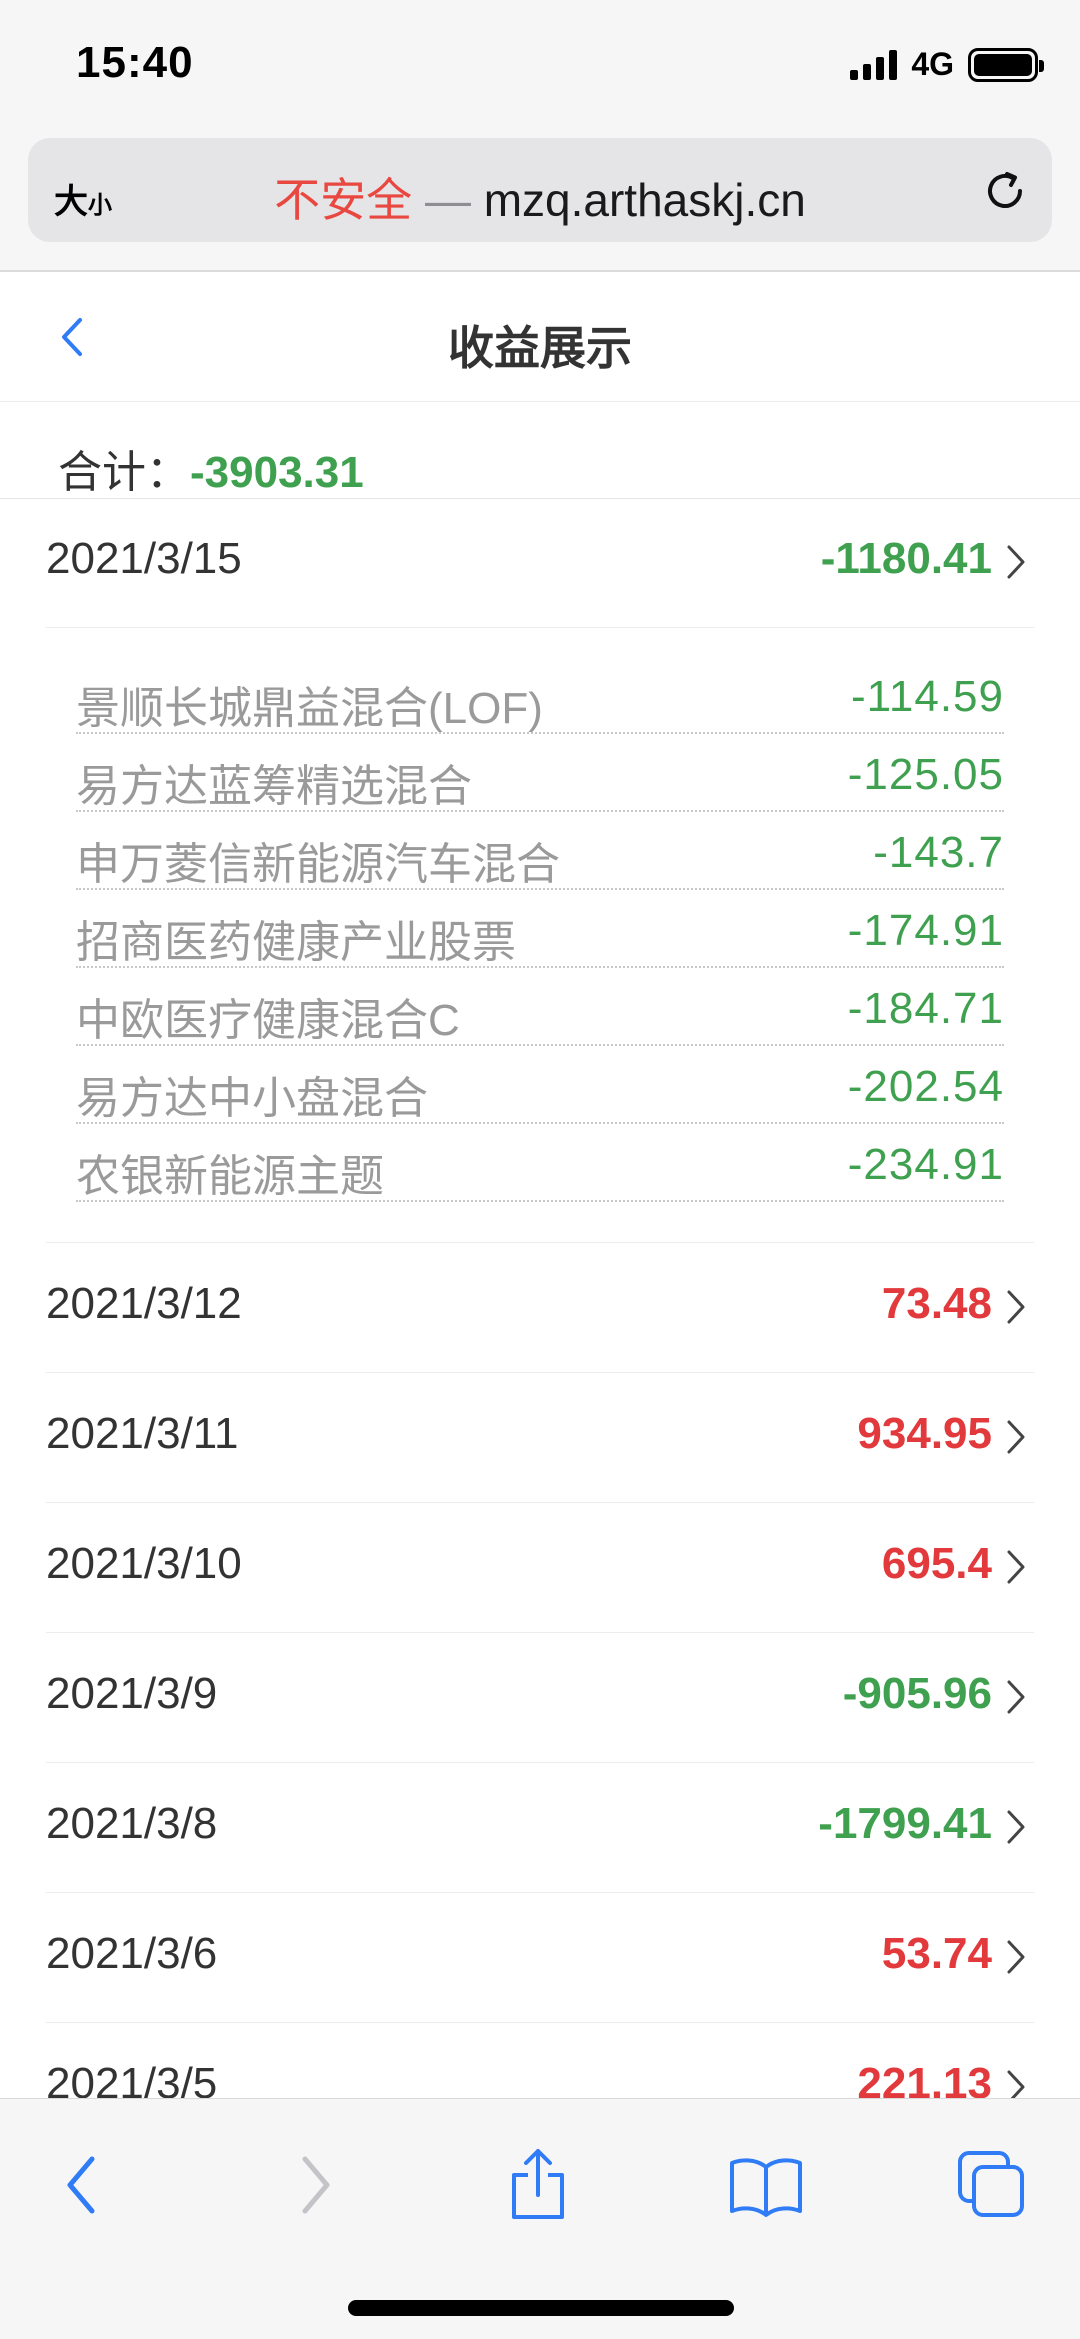  I want to click on status-bar: 15:40 4G, so click(540, 66).